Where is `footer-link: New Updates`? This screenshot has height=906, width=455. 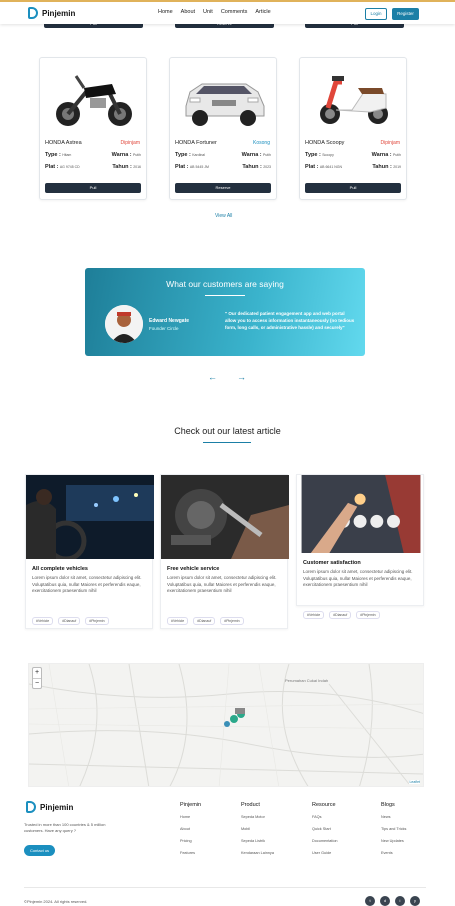
footer-link: New Updates is located at coordinates (393, 841).